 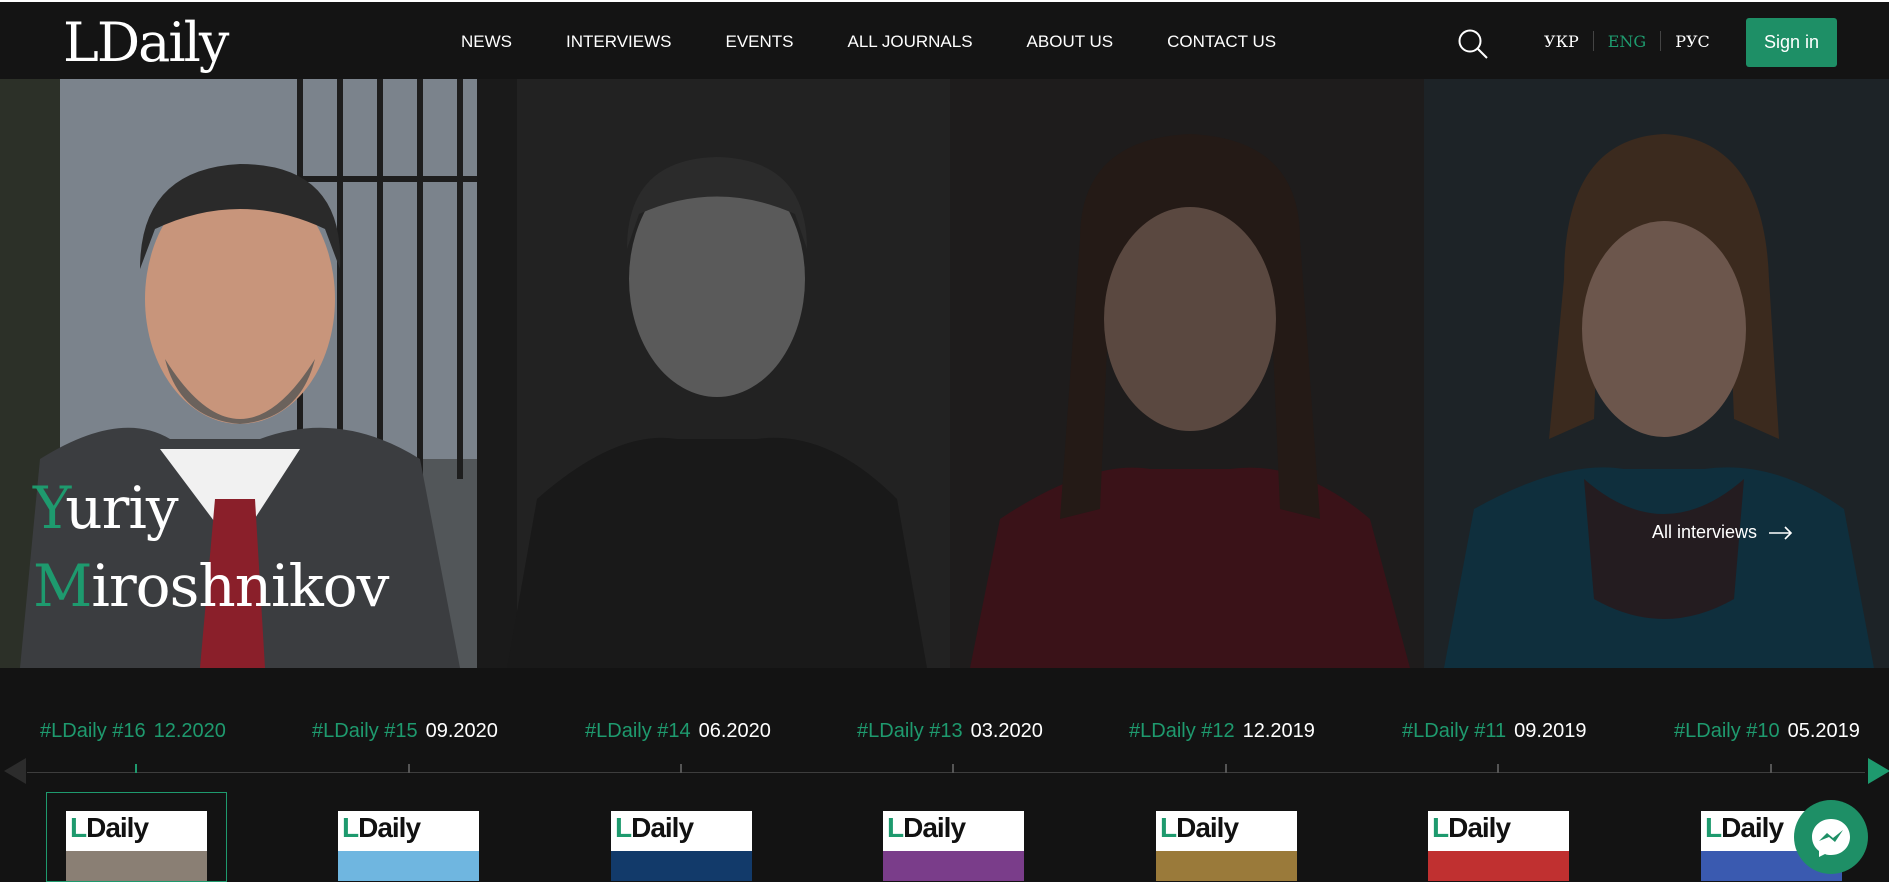 I want to click on messenger-icon, so click(x=1831, y=838).